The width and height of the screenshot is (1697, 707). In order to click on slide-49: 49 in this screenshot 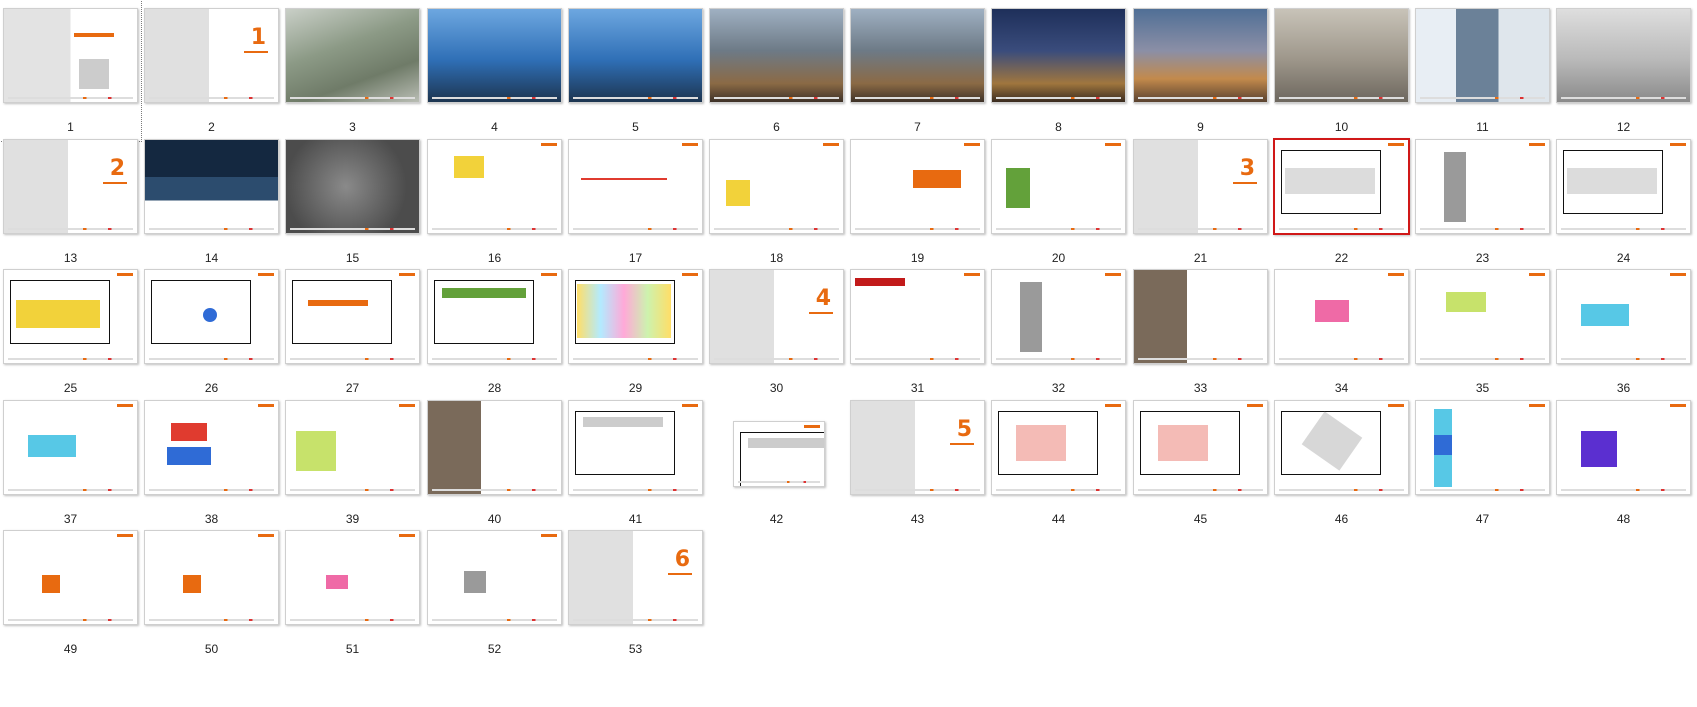, I will do `click(70, 592)`.